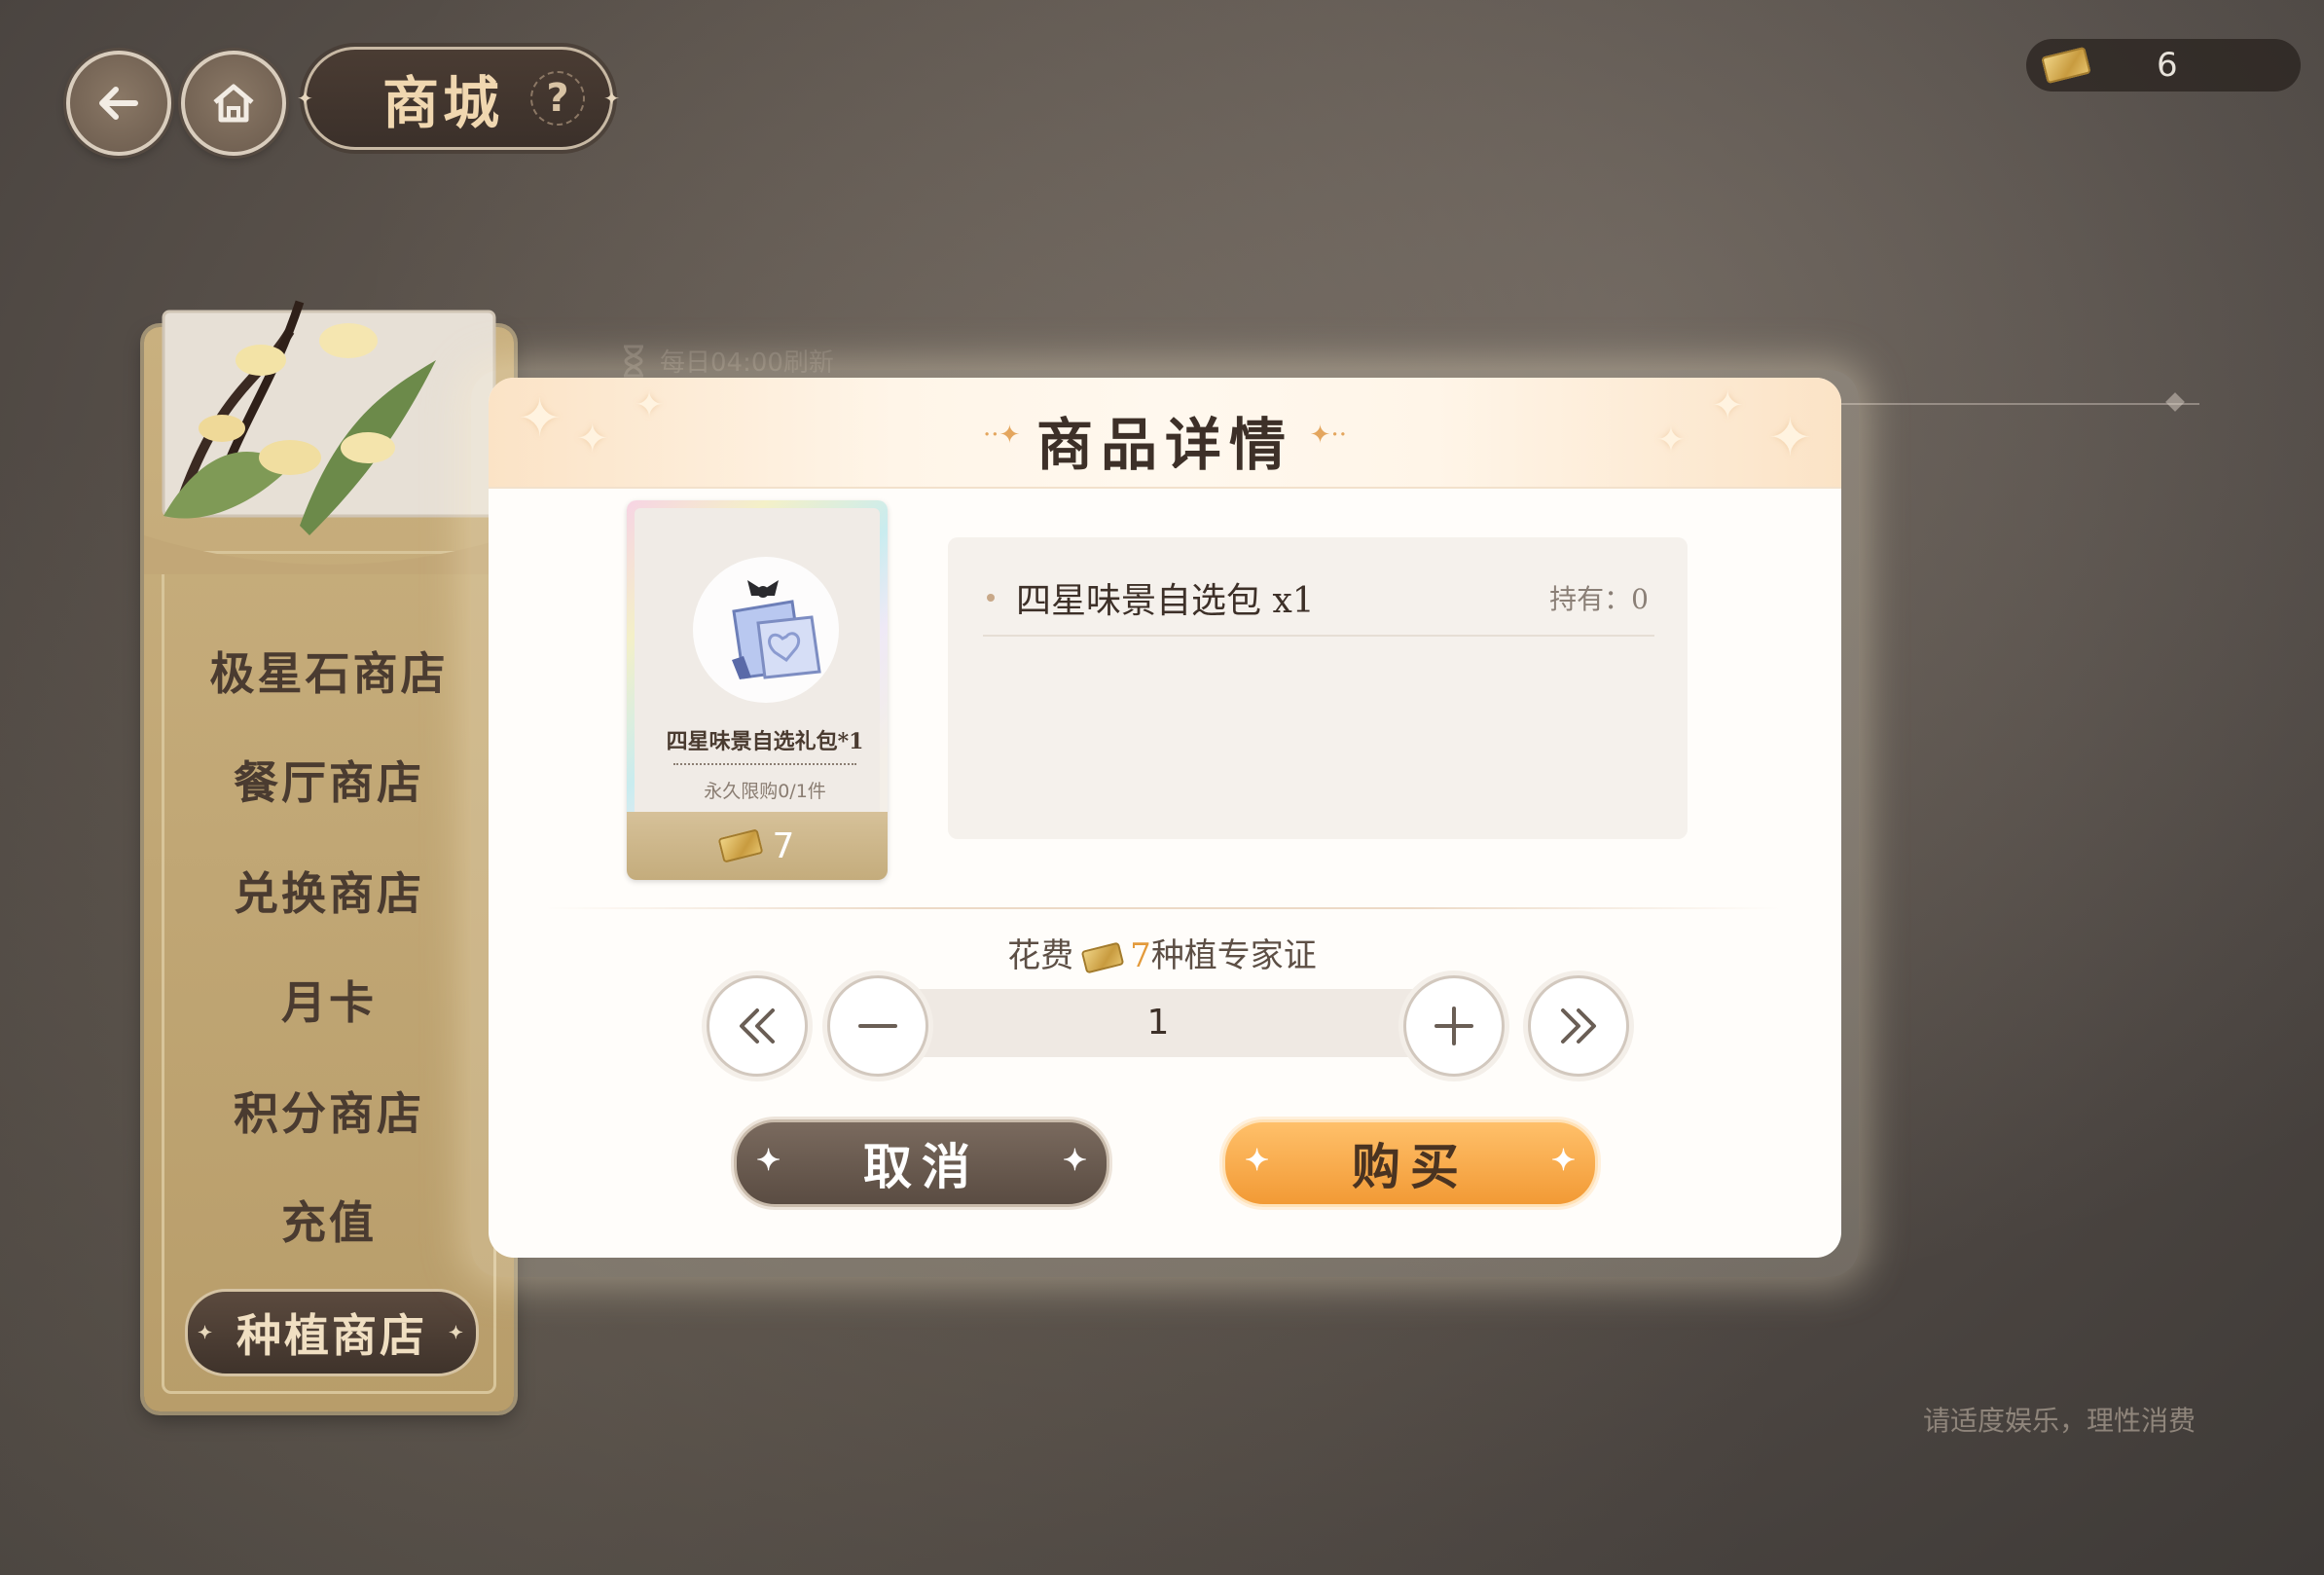  What do you see at coordinates (1165, 601) in the screenshot?
I see `content-item-name: 四星味景自选包 x1` at bounding box center [1165, 601].